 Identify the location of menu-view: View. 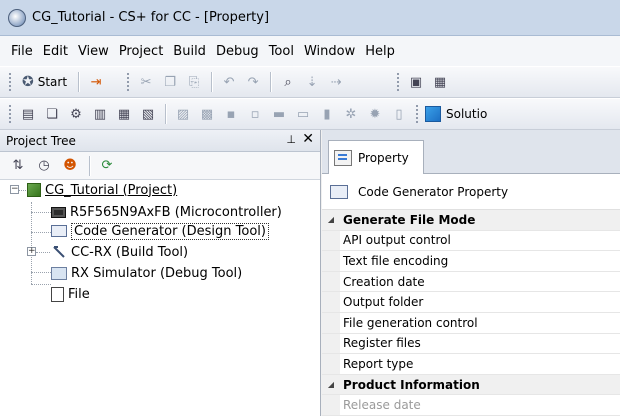
(93, 51).